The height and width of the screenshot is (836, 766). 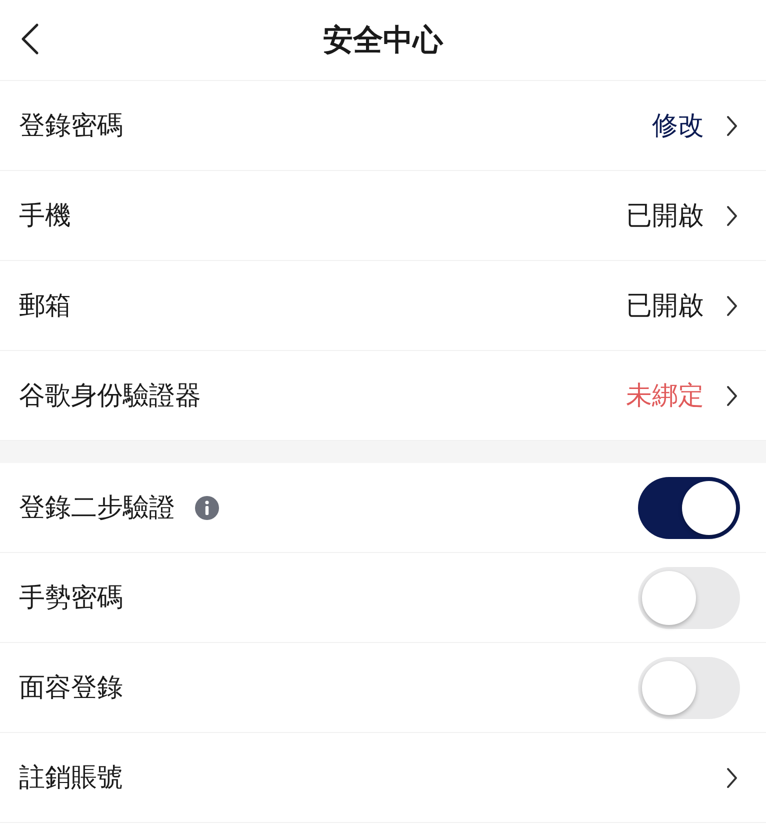 What do you see at coordinates (207, 508) in the screenshot?
I see `info-icon` at bounding box center [207, 508].